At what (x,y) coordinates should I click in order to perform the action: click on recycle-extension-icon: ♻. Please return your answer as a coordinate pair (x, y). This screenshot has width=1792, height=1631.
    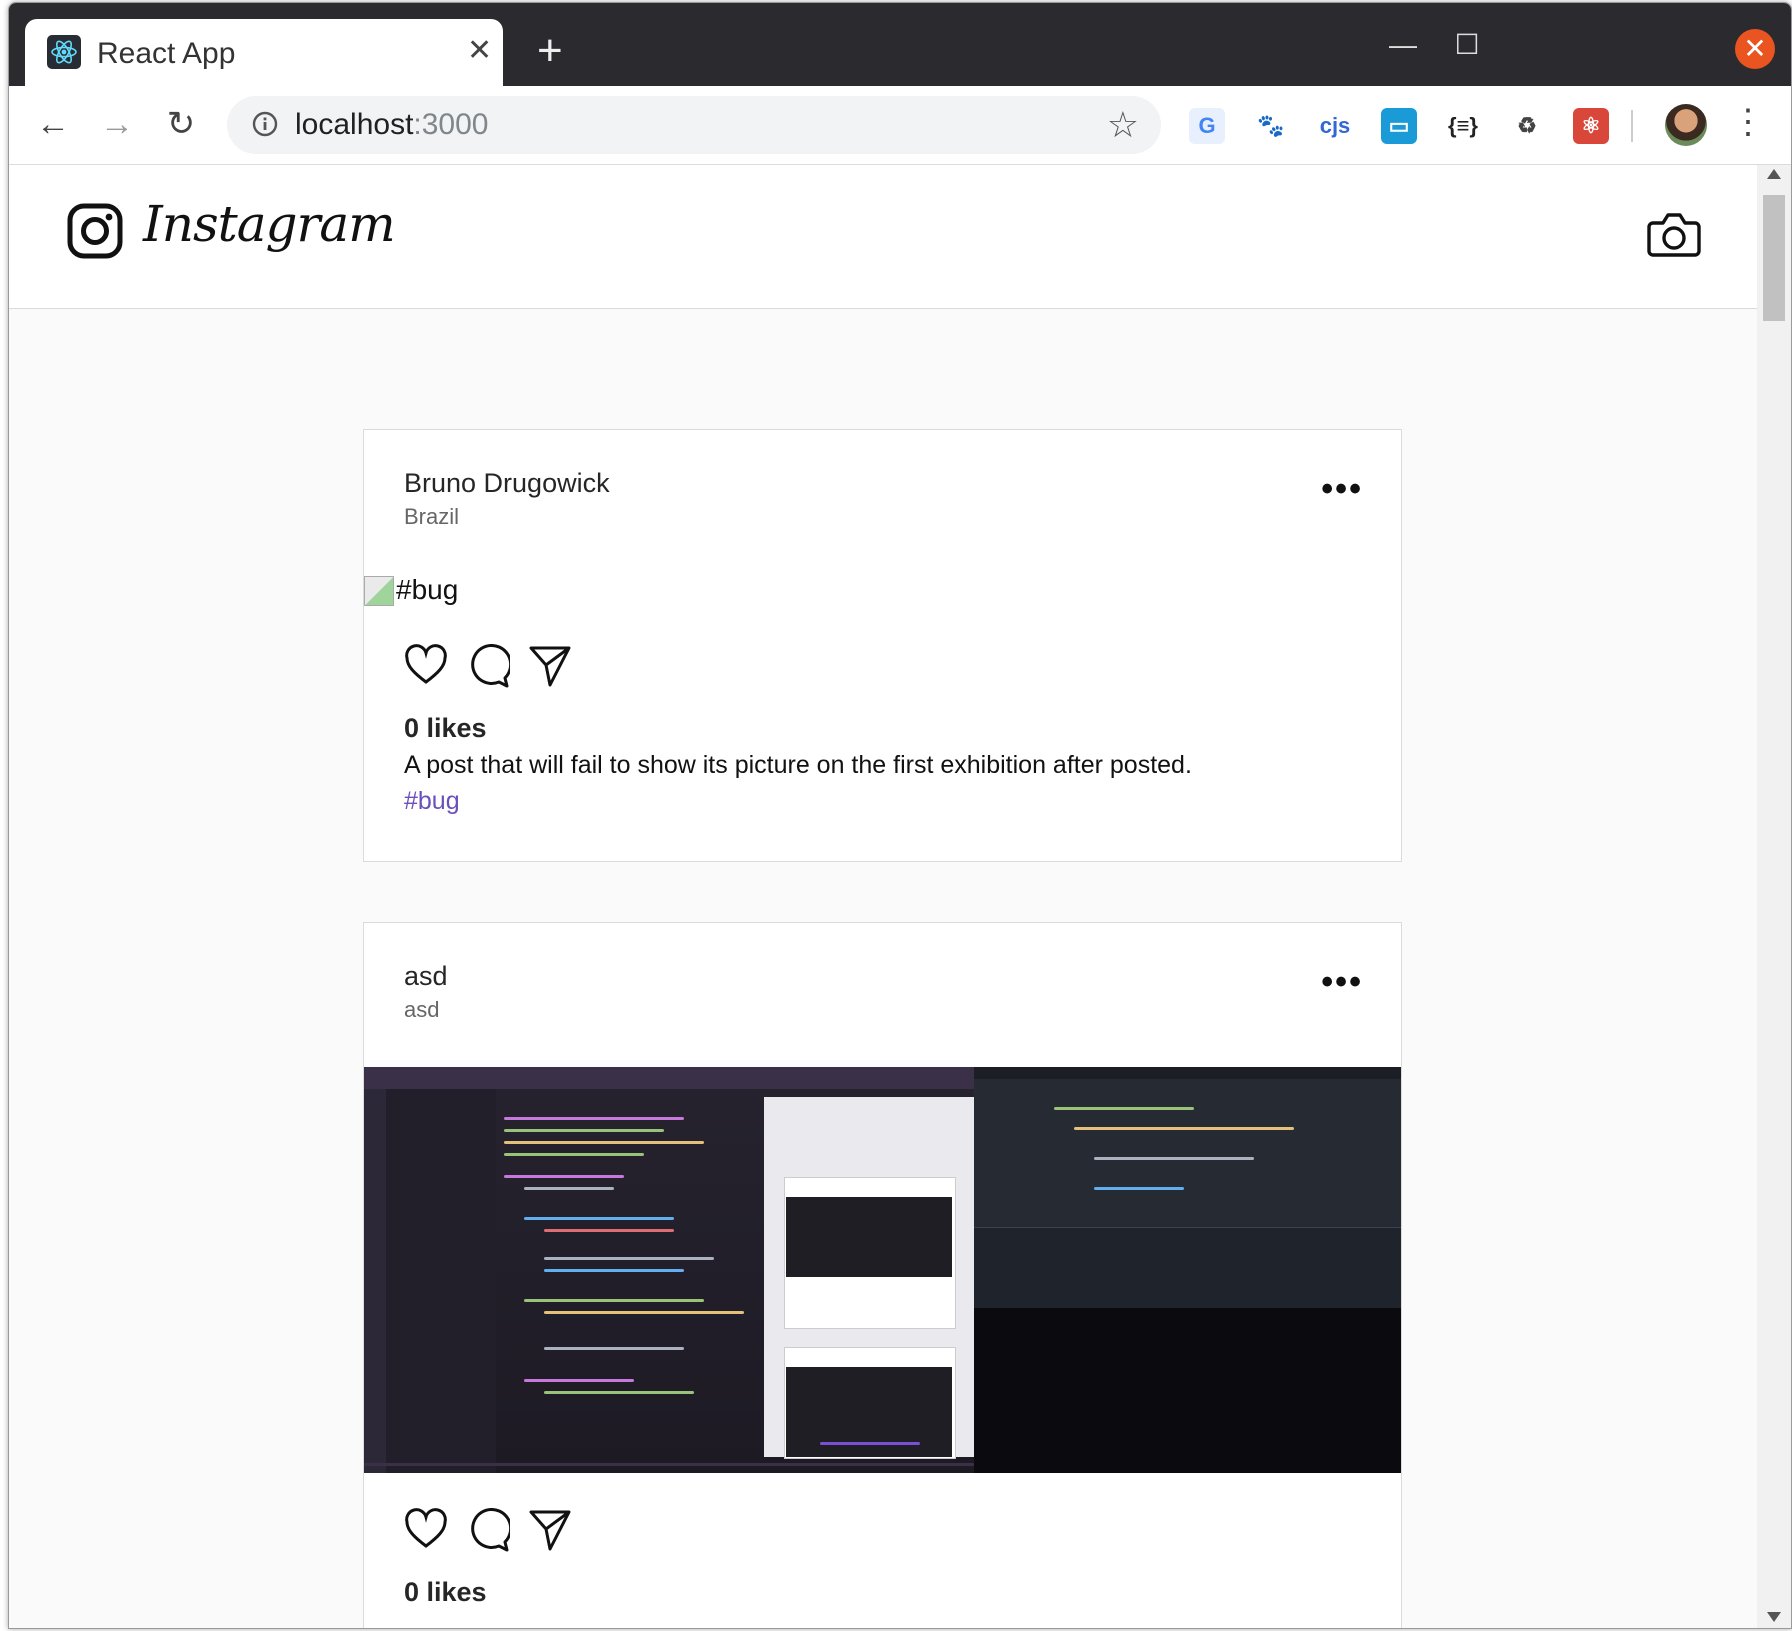
    Looking at the image, I should click on (1527, 126).